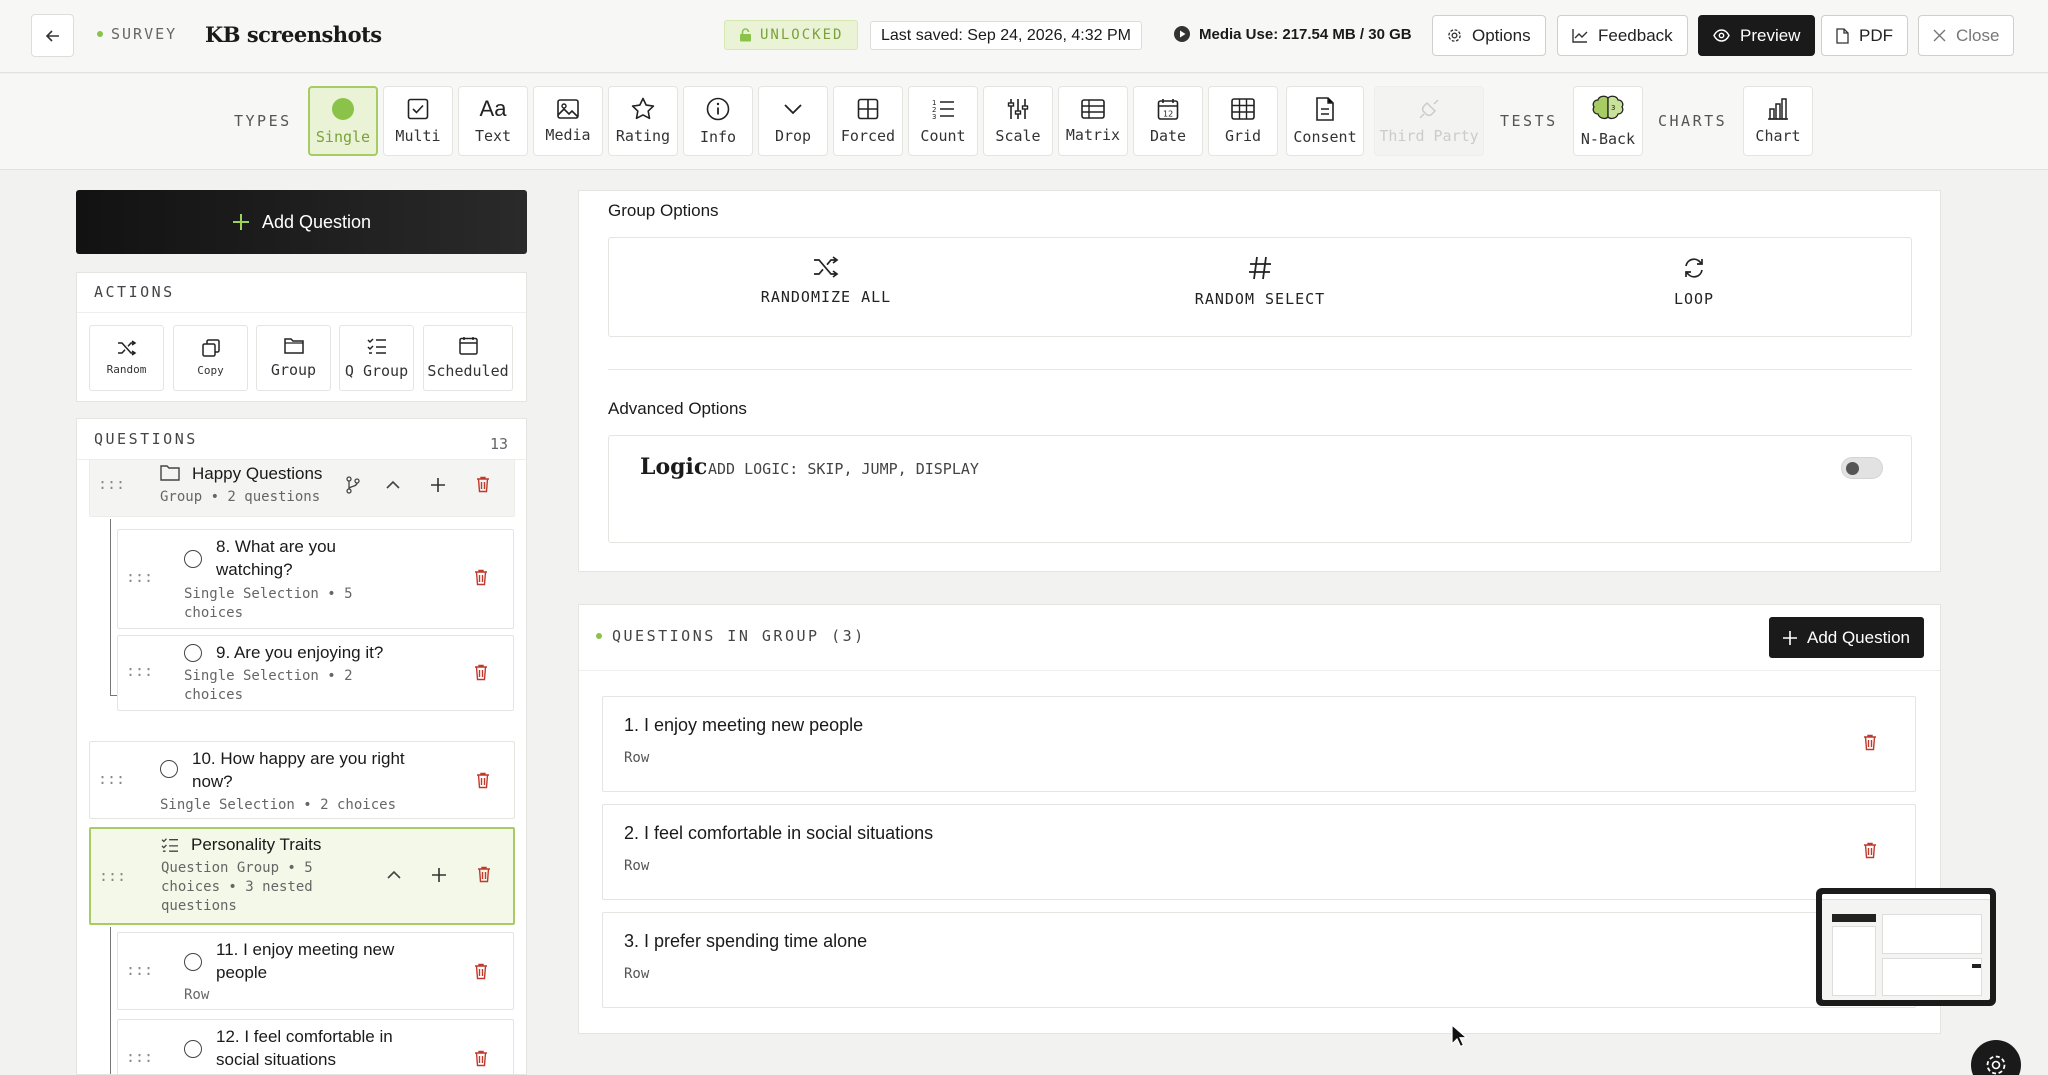  I want to click on type-matrix: Matrix, so click(1093, 121).